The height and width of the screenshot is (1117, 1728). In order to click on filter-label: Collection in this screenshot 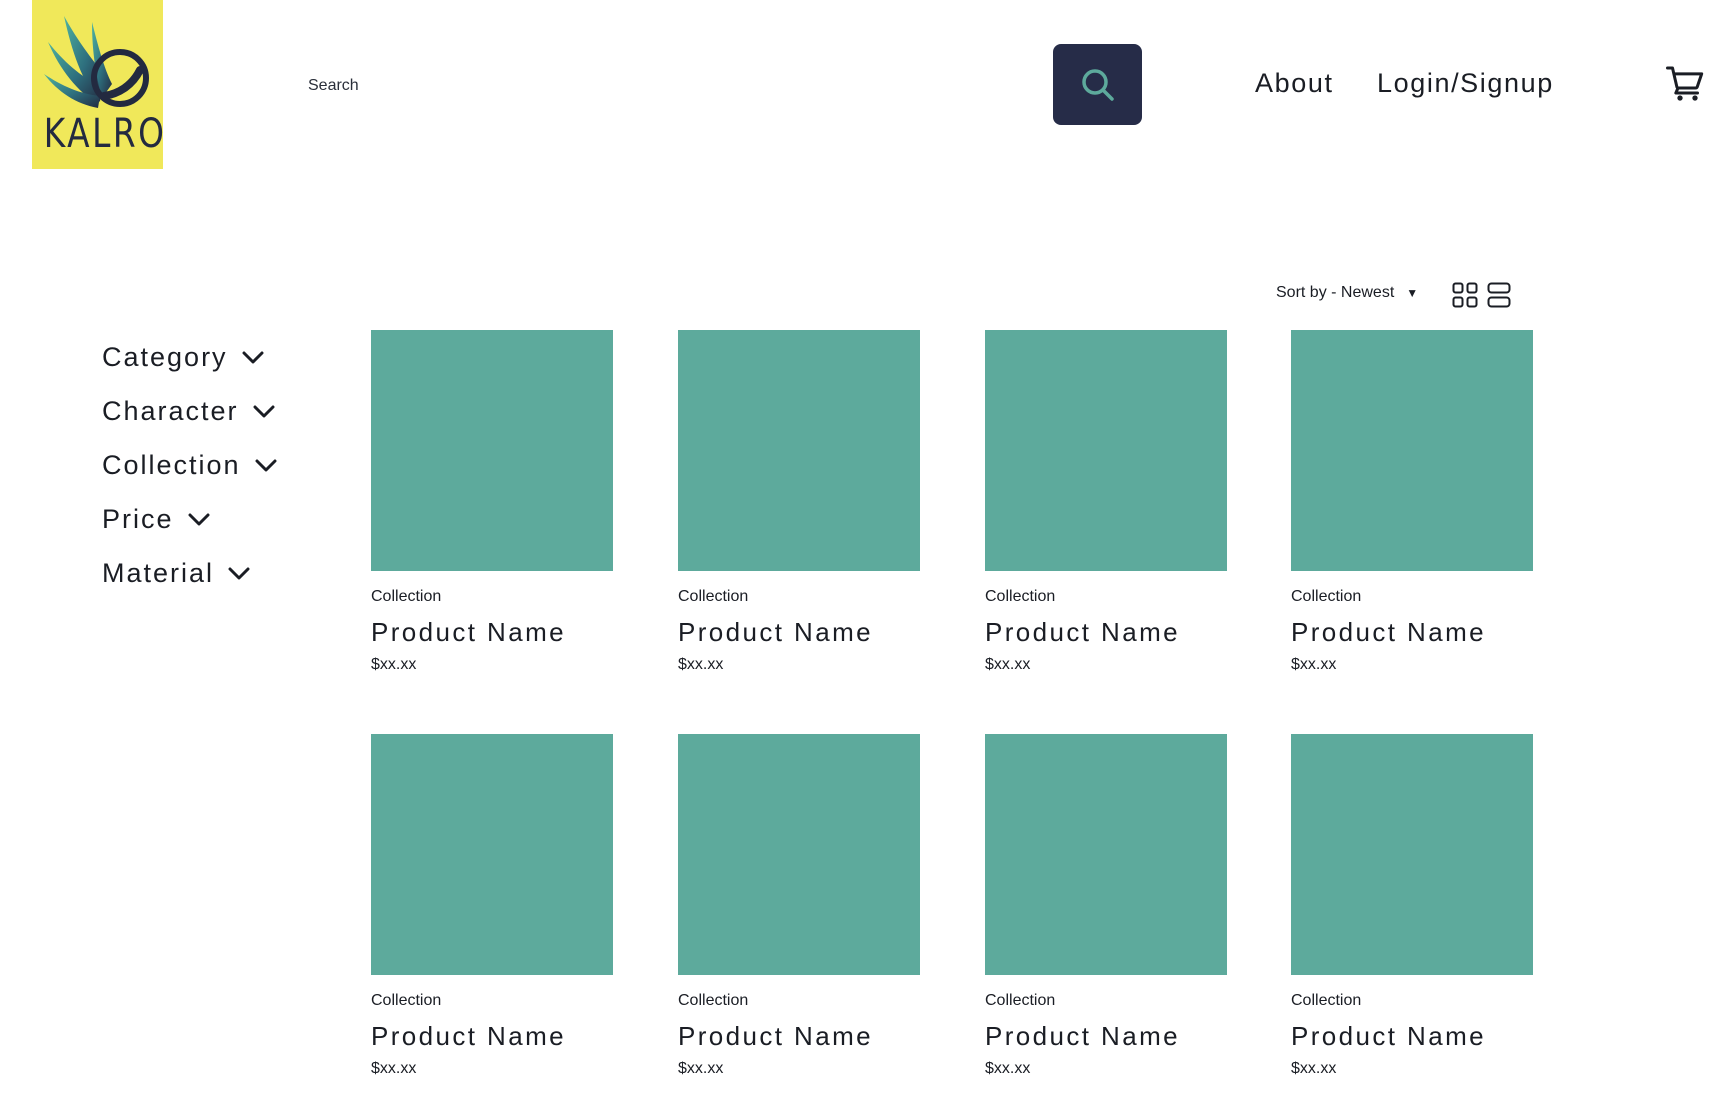, I will do `click(171, 464)`.